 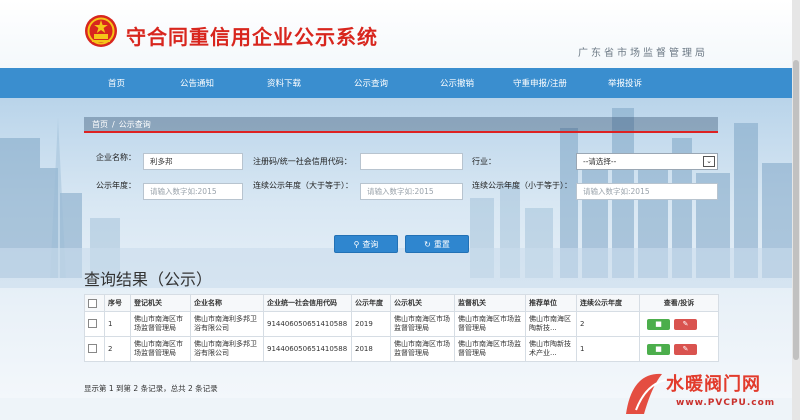 What do you see at coordinates (457, 83) in the screenshot?
I see `nav-public-revoke: 公示撤销` at bounding box center [457, 83].